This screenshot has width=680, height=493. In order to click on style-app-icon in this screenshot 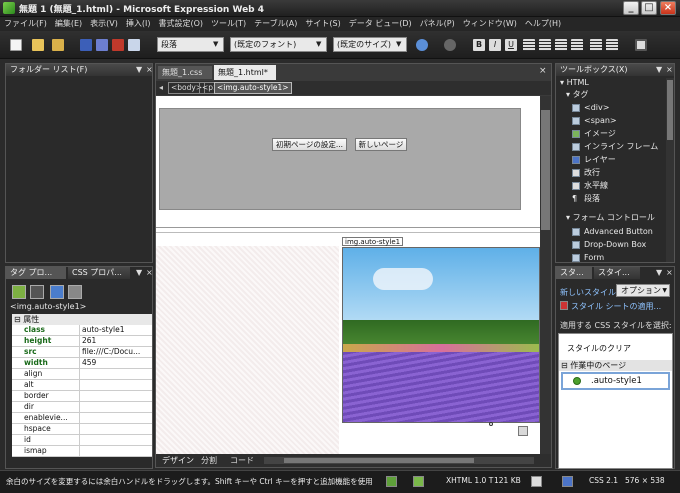, I will do `click(418, 481)`.